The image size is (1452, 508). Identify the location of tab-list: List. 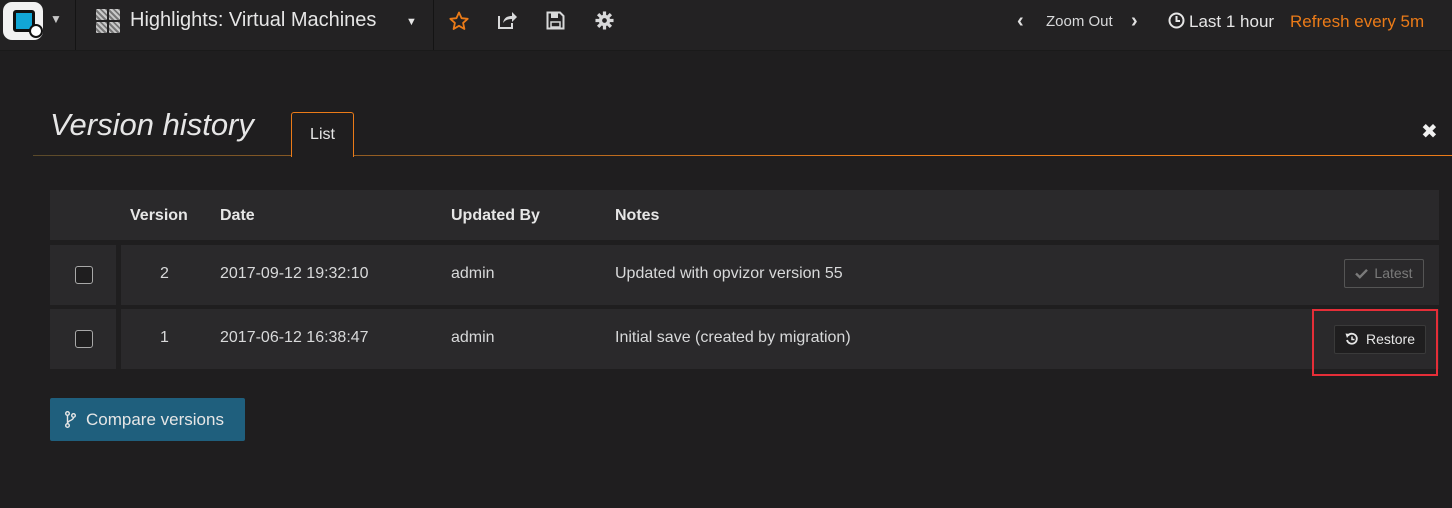
(322, 134).